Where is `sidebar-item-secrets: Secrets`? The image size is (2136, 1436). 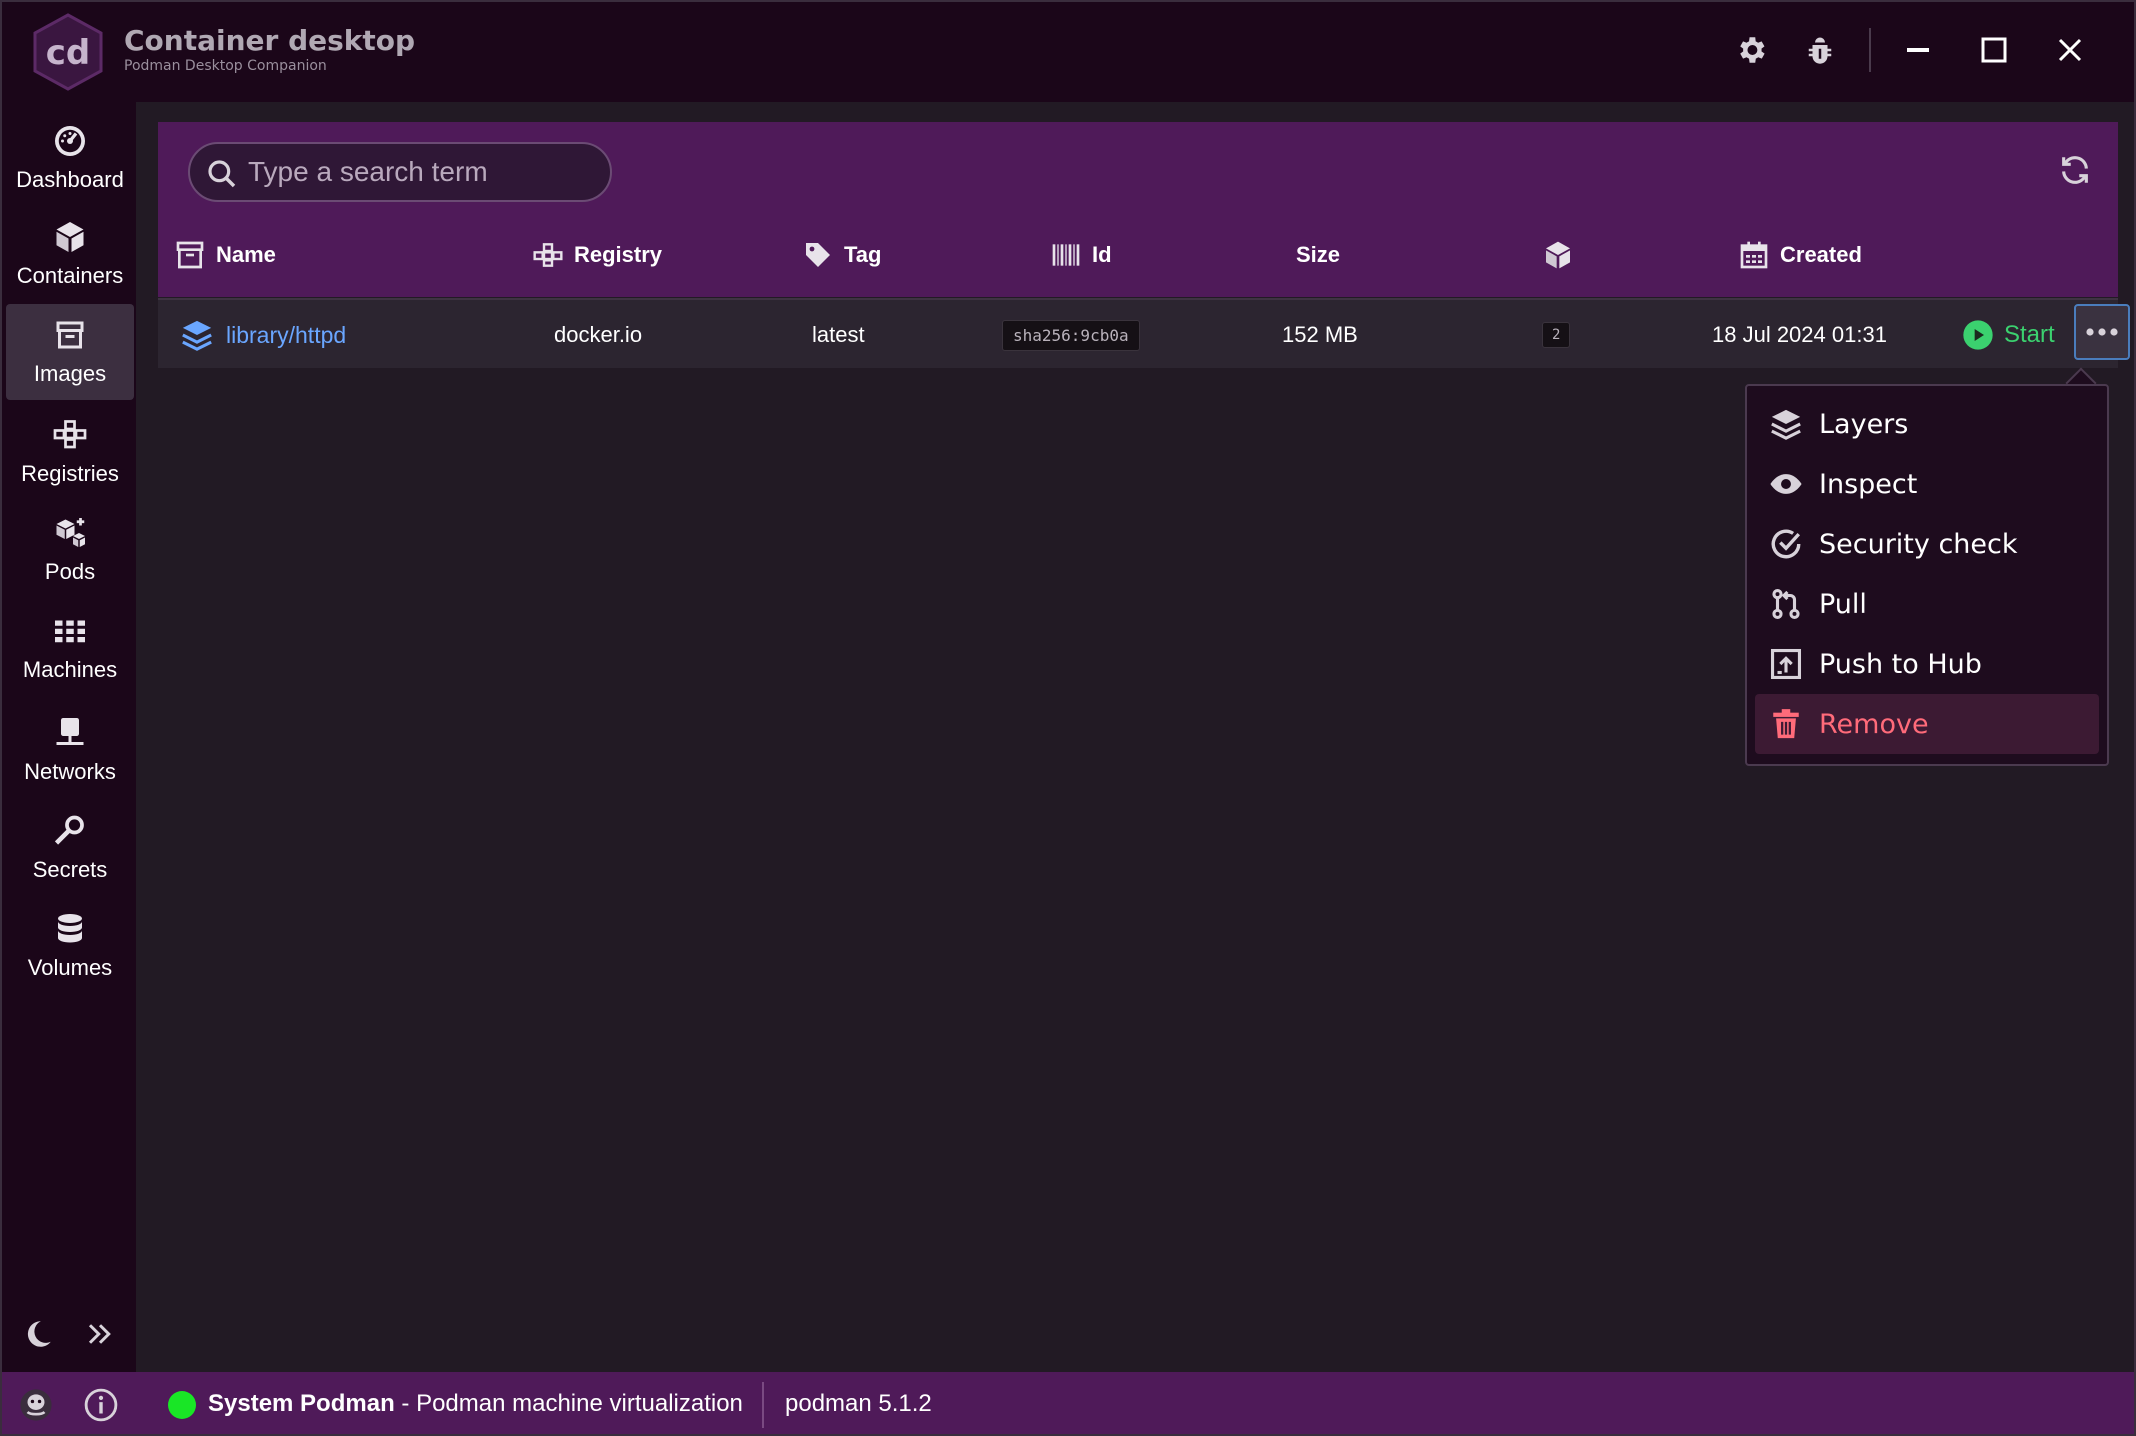
sidebar-item-secrets: Secrets is located at coordinates (70, 848).